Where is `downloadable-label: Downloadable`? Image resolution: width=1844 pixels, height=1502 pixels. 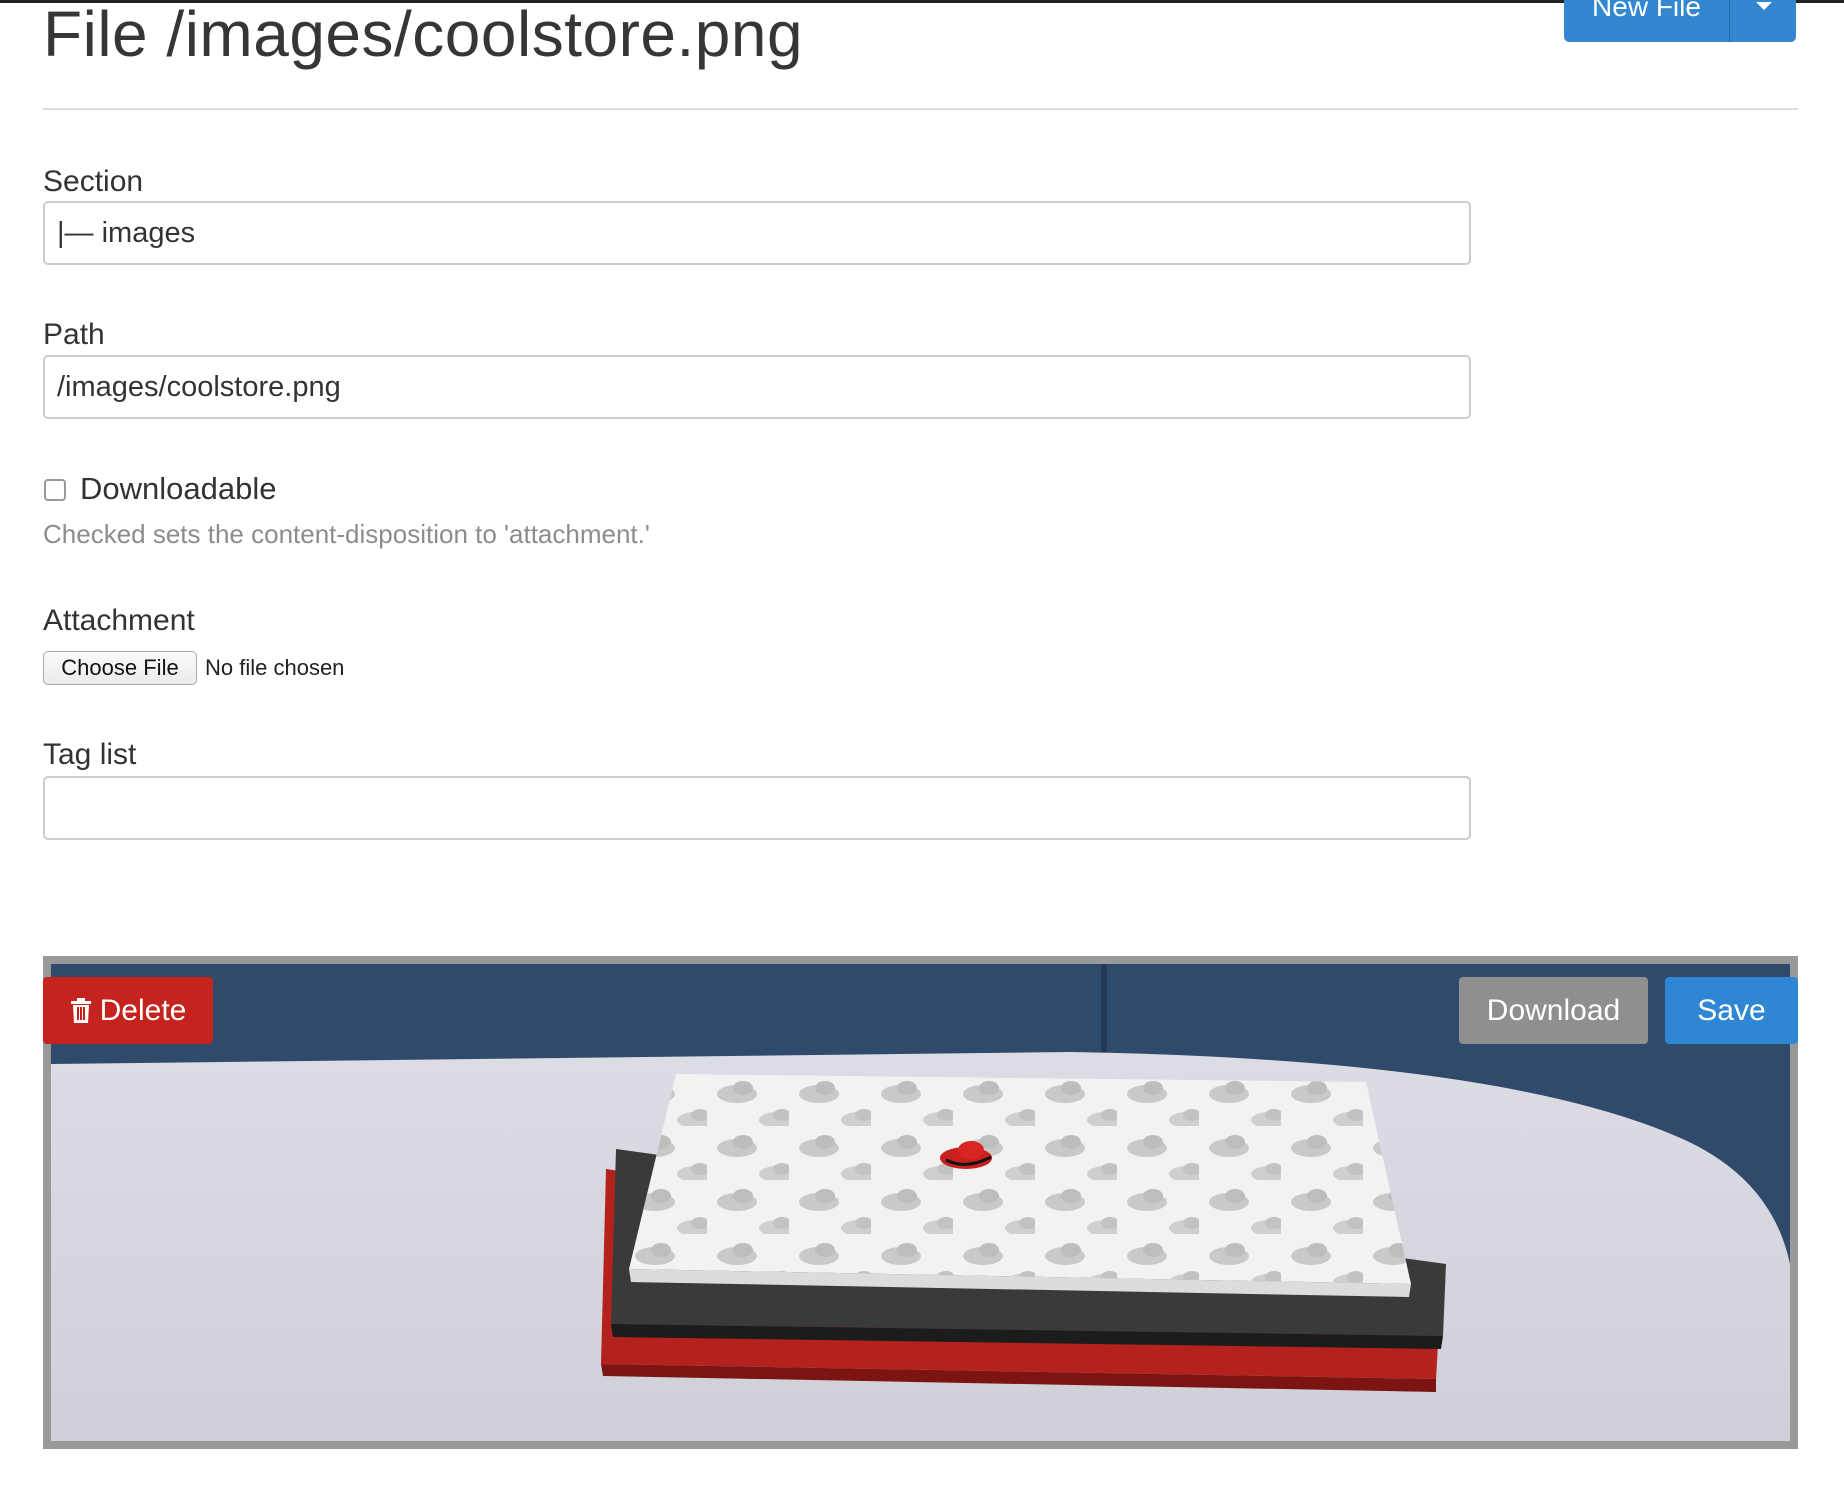
downloadable-label: Downloadable is located at coordinates (178, 489).